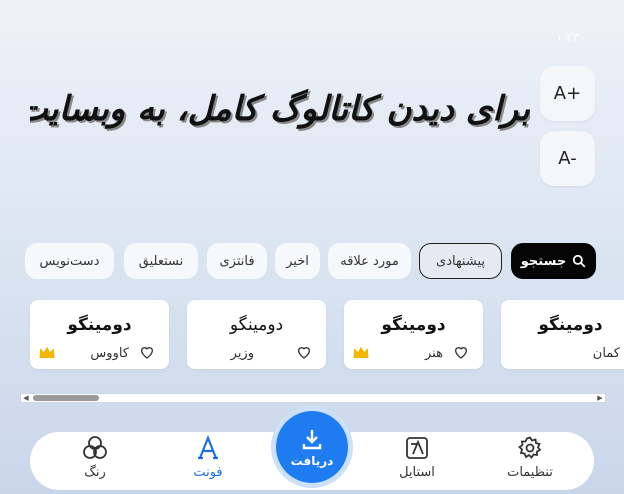  Describe the element at coordinates (312, 439) in the screenshot. I see `download-icon` at that location.